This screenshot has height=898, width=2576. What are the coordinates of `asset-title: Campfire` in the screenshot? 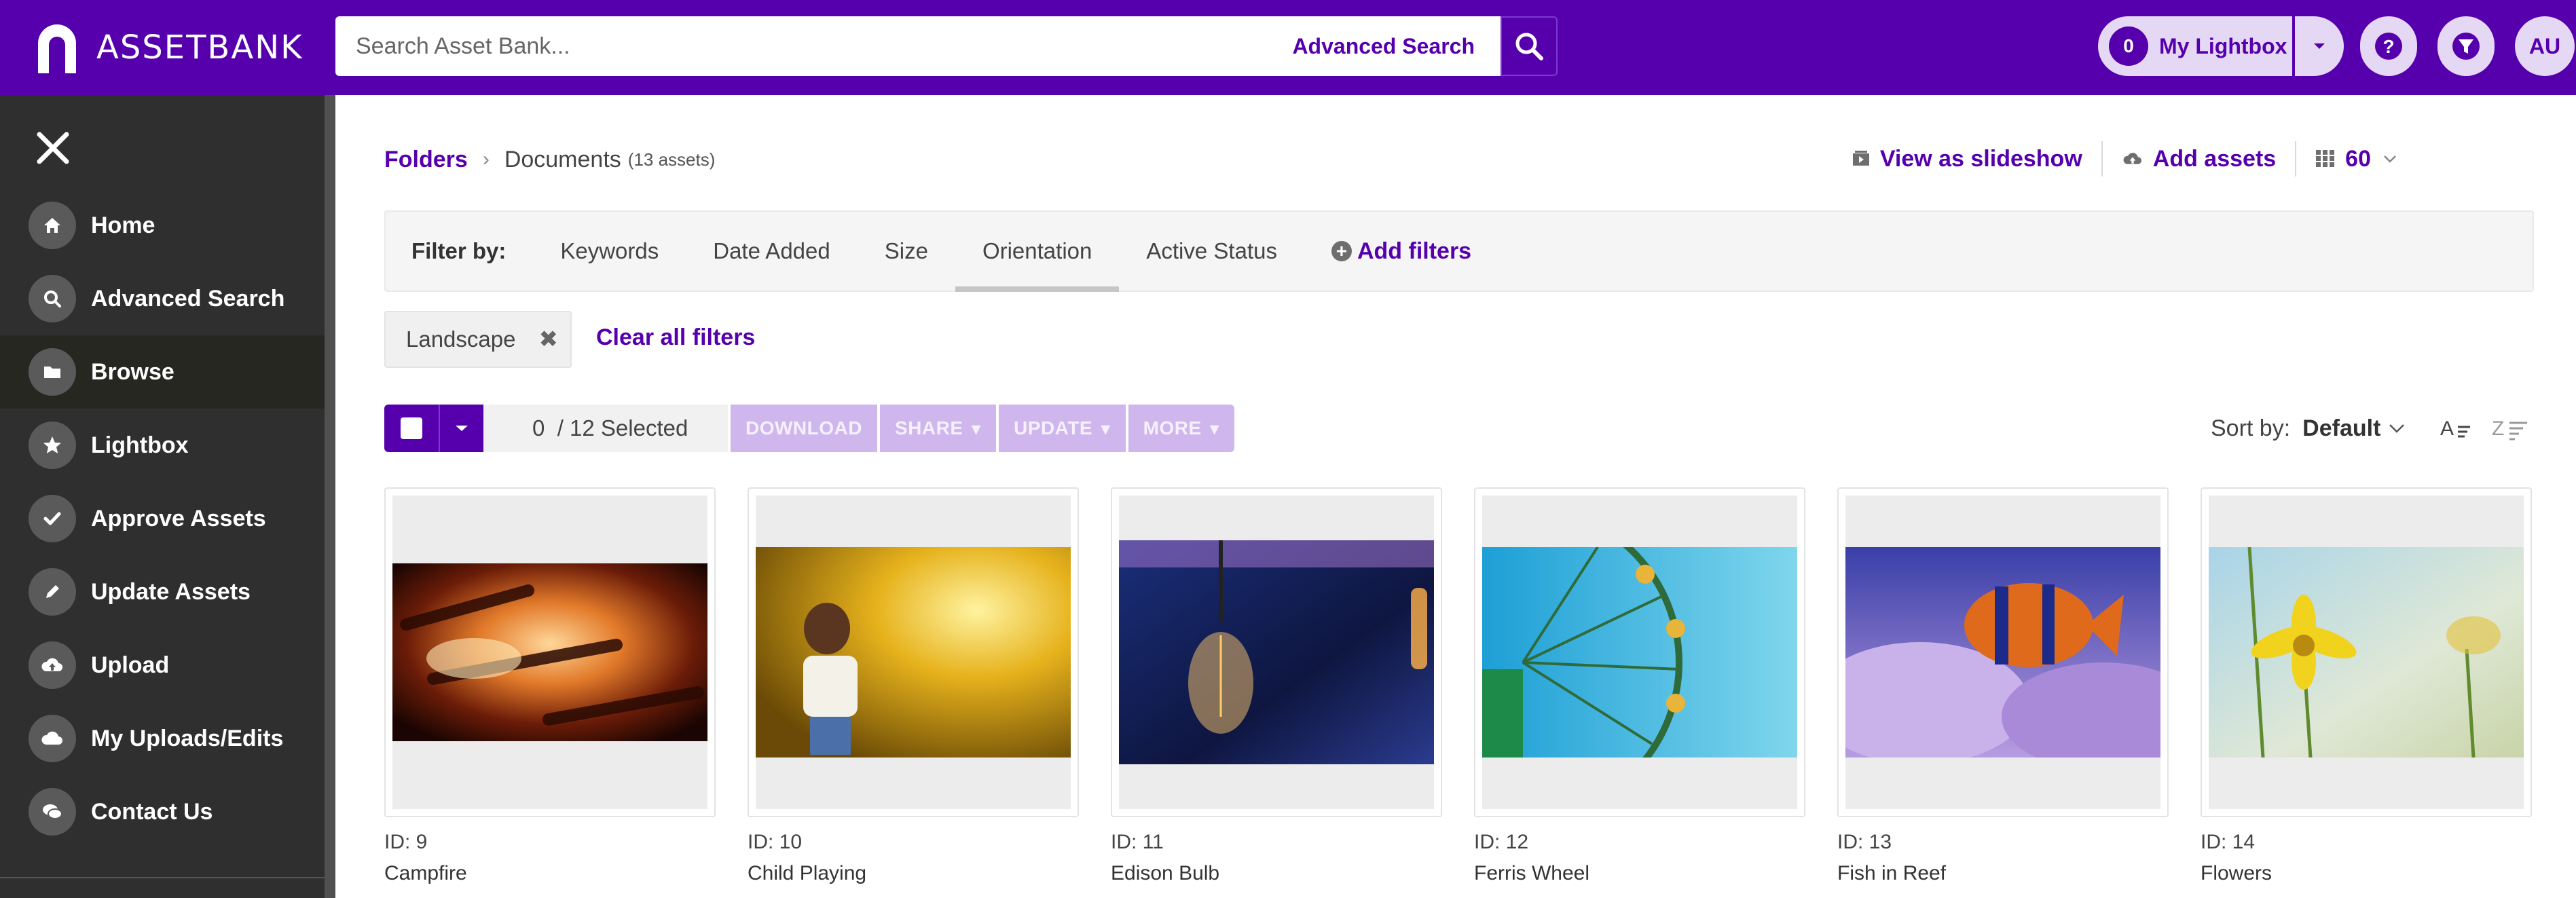 It's located at (550, 873).